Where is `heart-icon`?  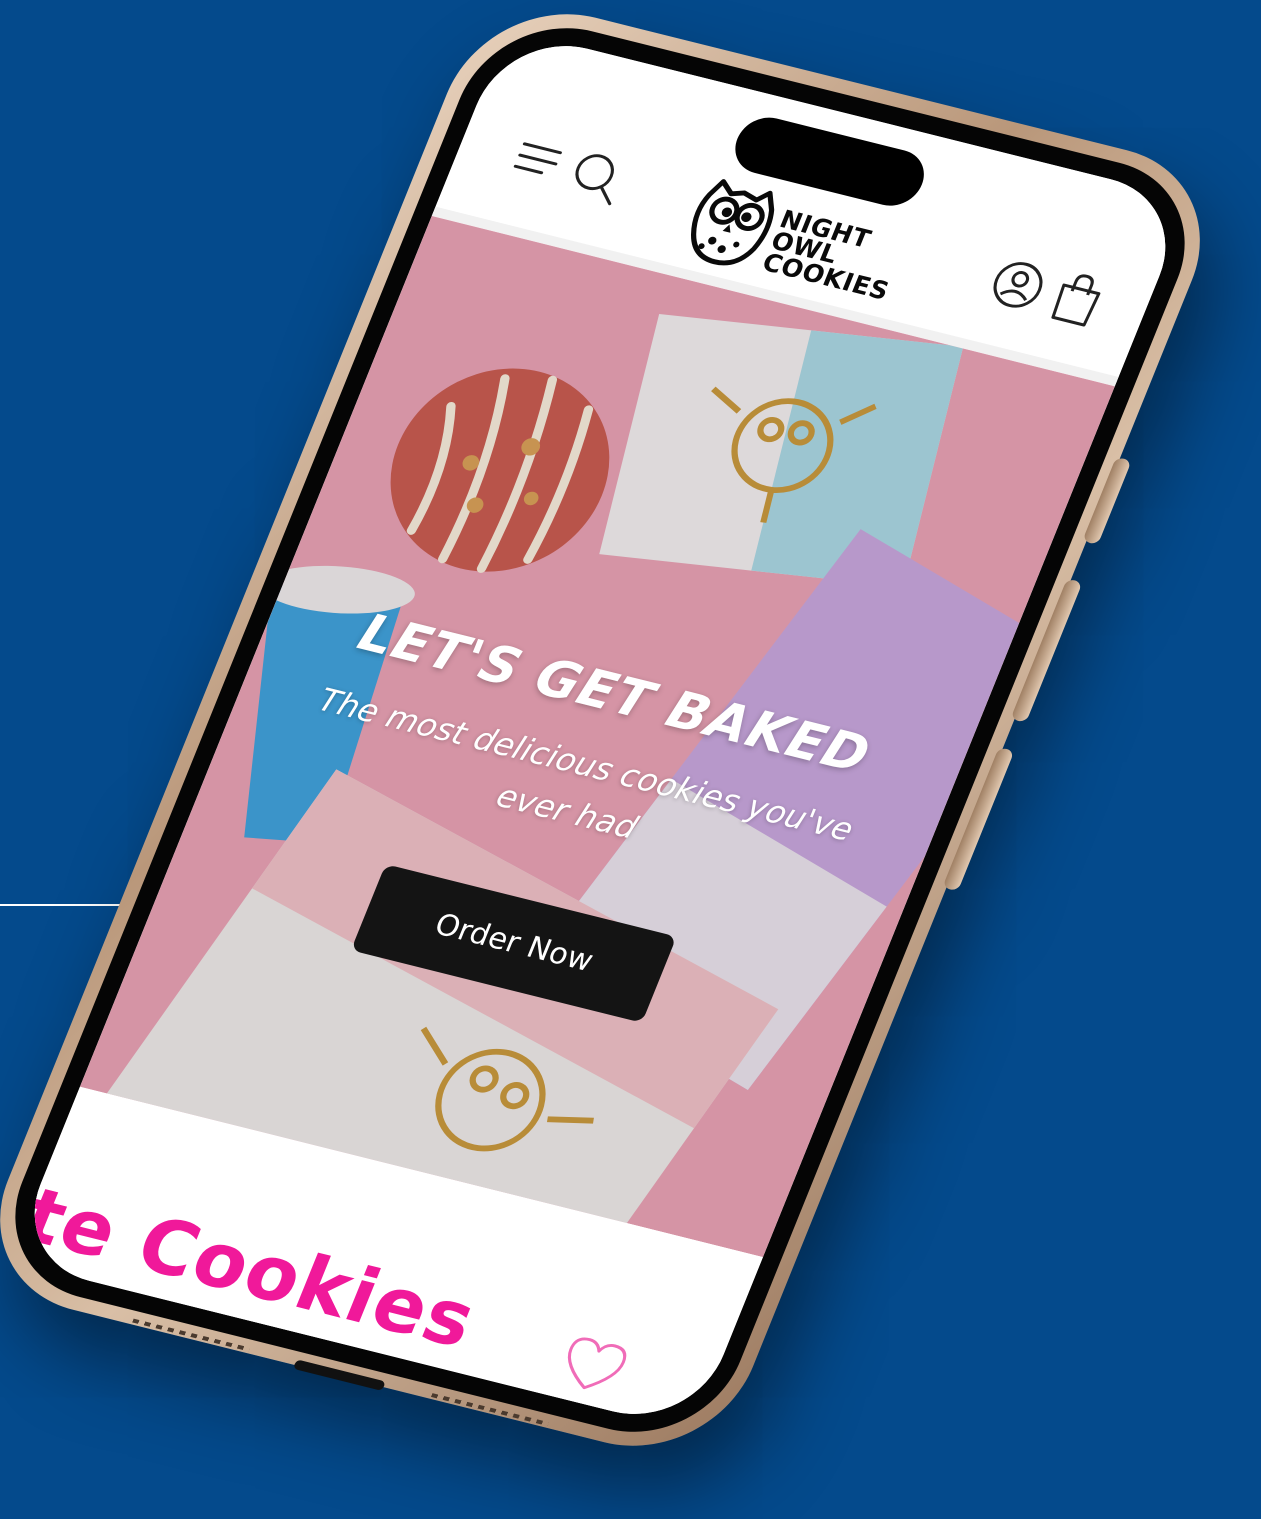
heart-icon is located at coordinates (593, 1365).